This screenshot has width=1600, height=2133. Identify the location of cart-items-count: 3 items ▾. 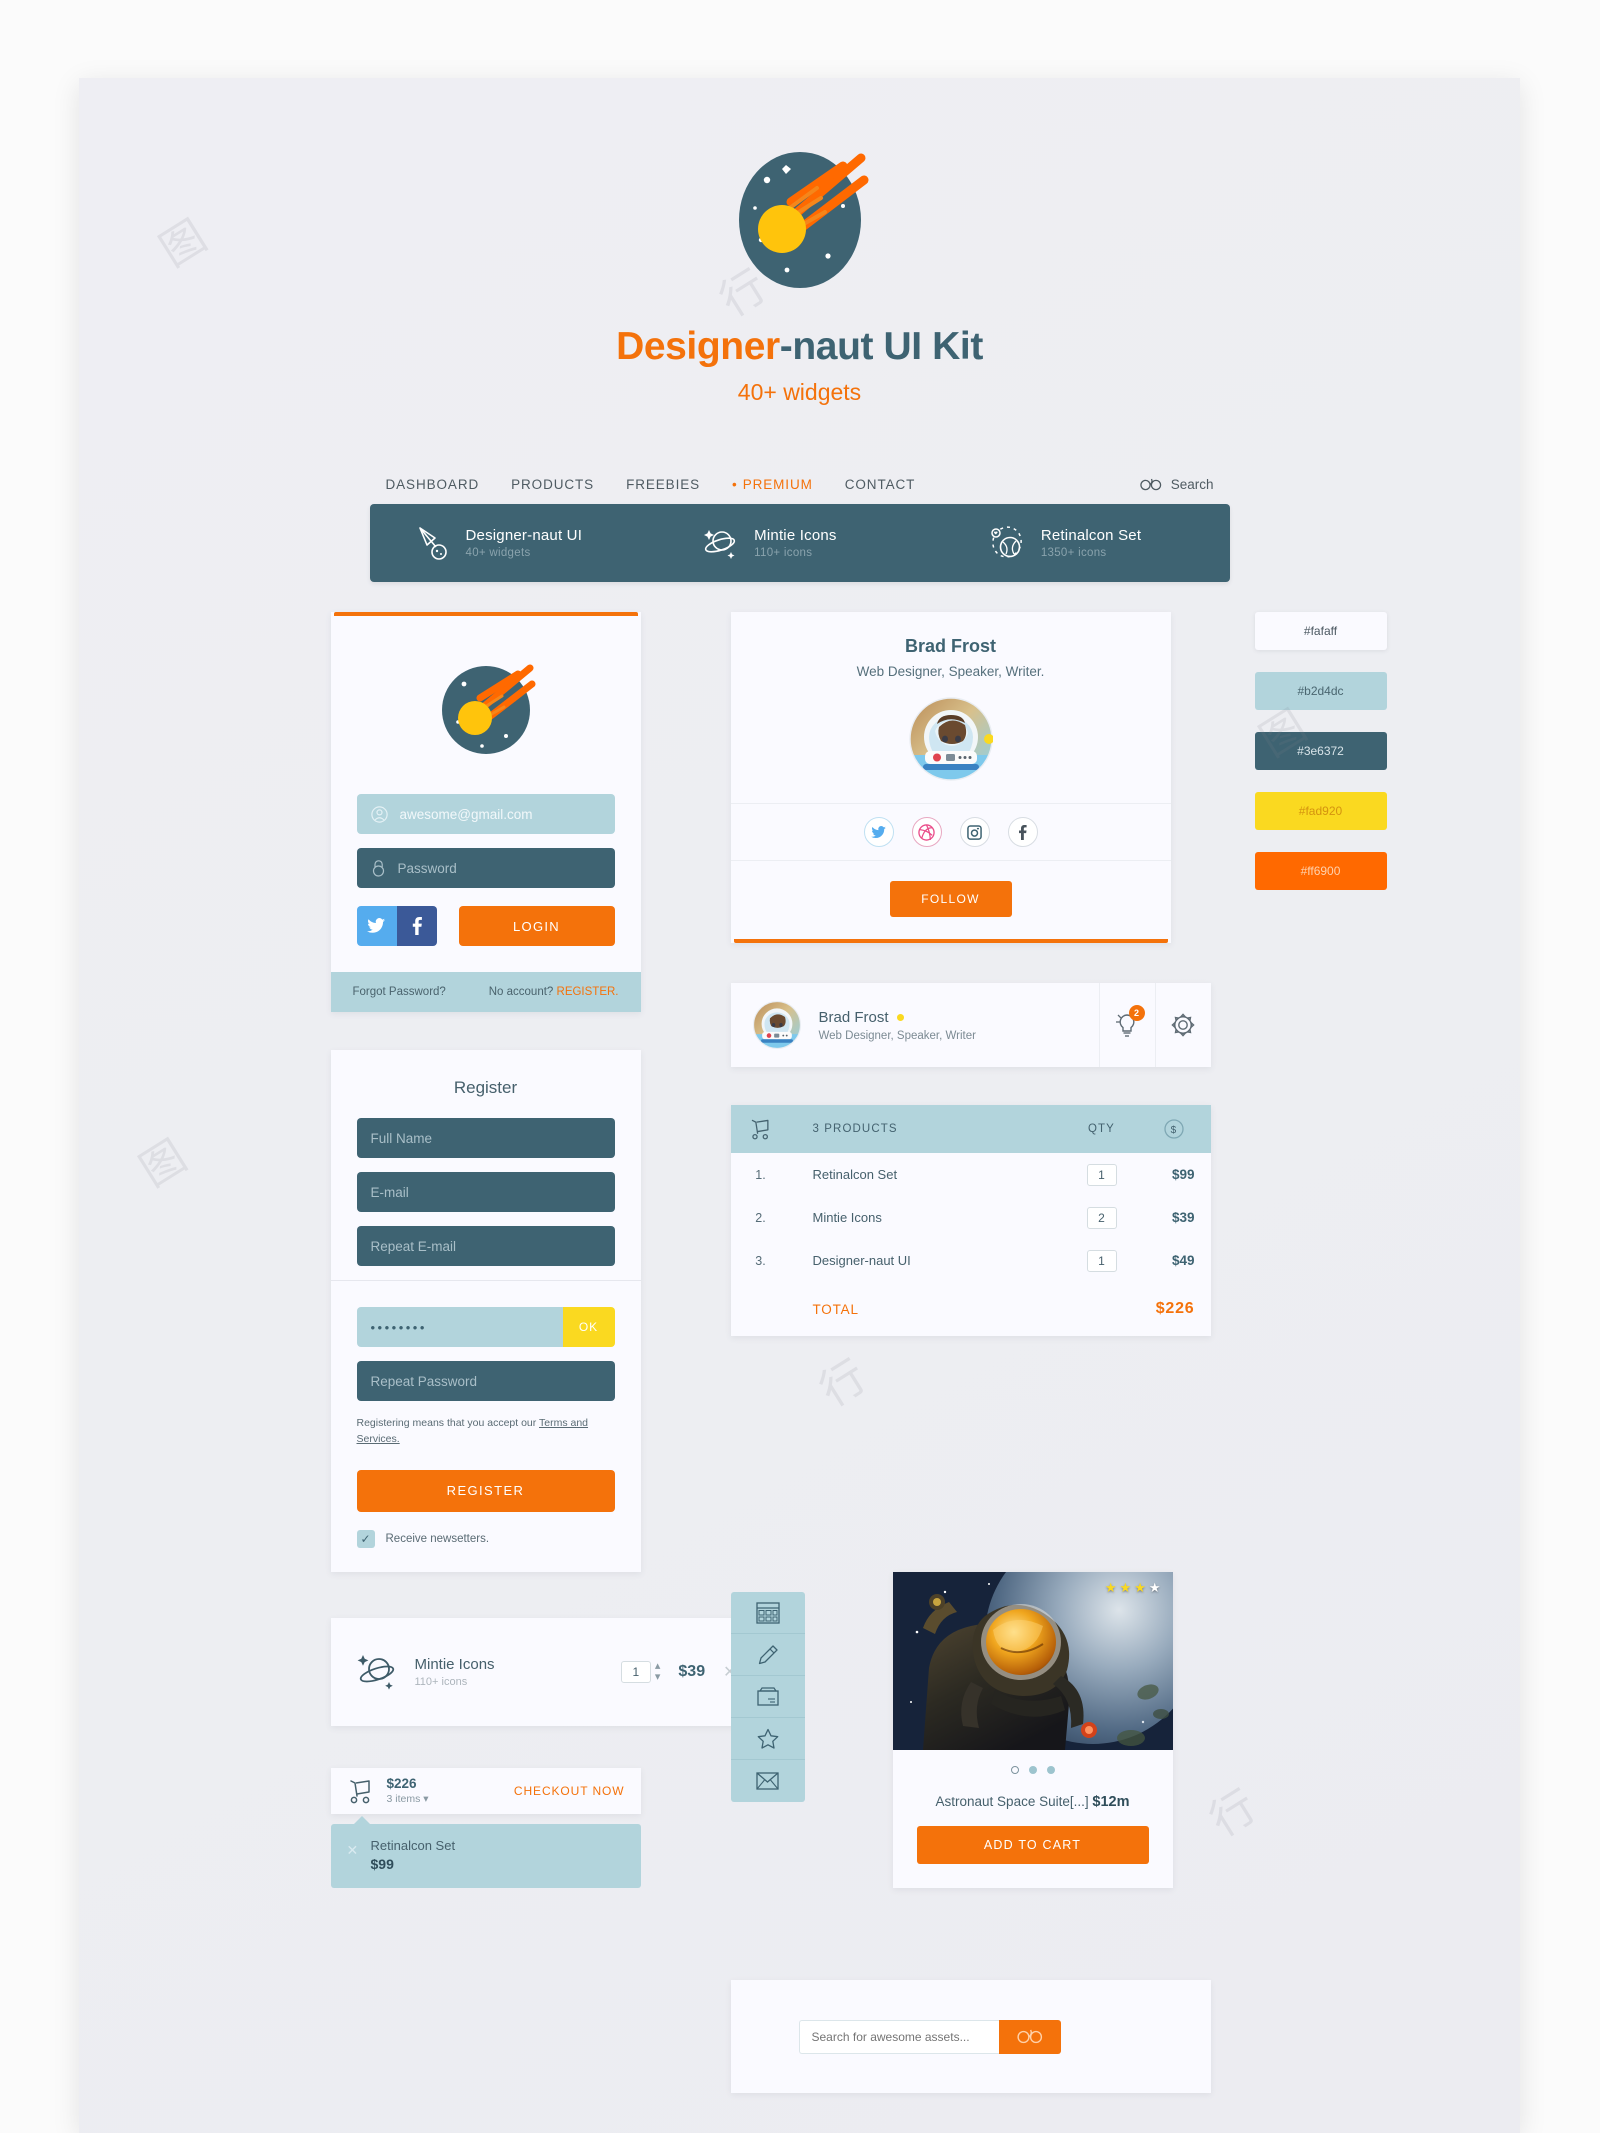
(408, 1799).